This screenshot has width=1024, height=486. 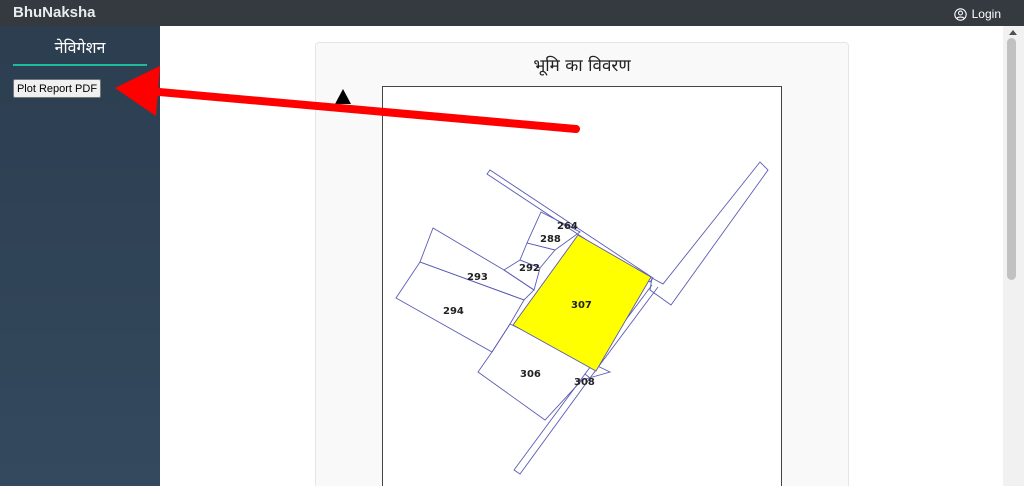 What do you see at coordinates (1011, 159) in the screenshot?
I see `scroll-thumb` at bounding box center [1011, 159].